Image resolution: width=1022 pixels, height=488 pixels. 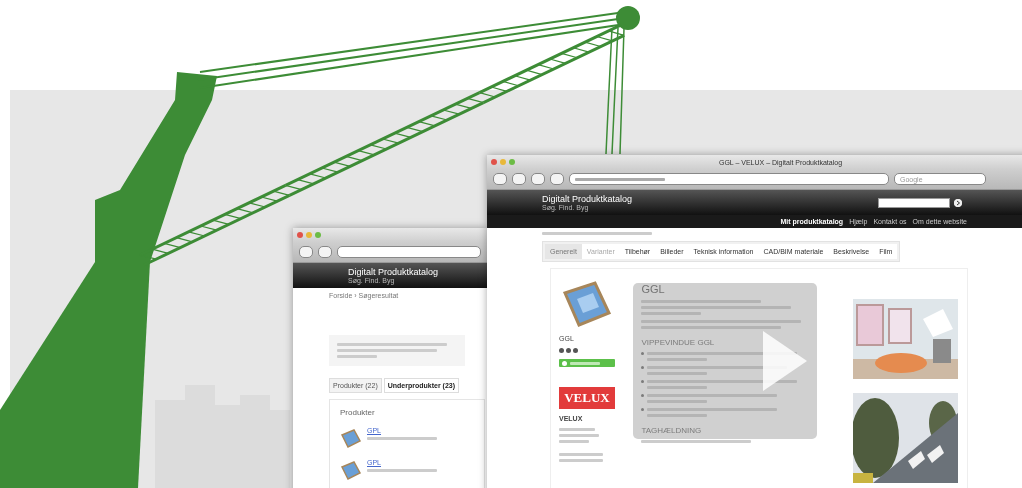 I want to click on section-heading: TAGHÆLDNING, so click(x=672, y=430).